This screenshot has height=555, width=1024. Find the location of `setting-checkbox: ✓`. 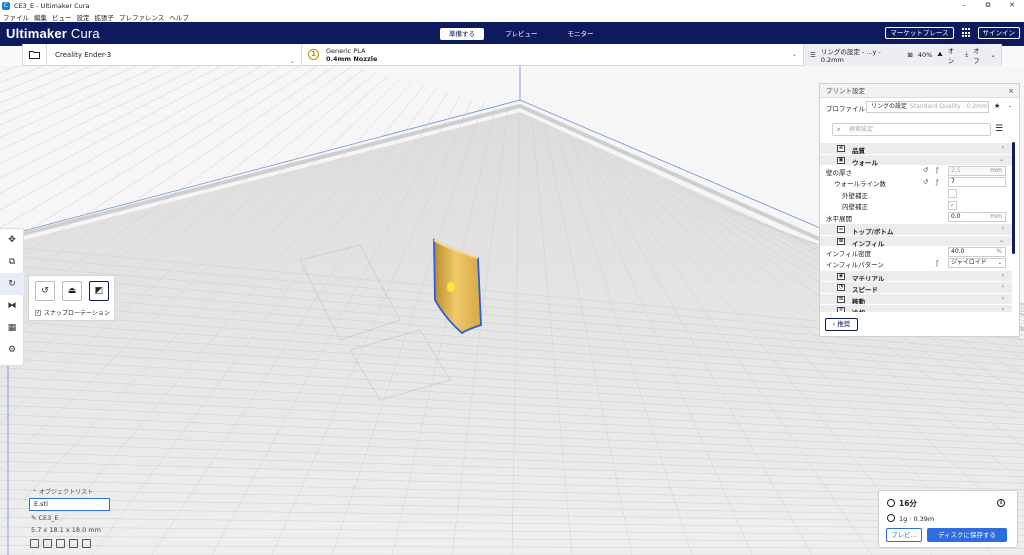

setting-checkbox: ✓ is located at coordinates (952, 205).